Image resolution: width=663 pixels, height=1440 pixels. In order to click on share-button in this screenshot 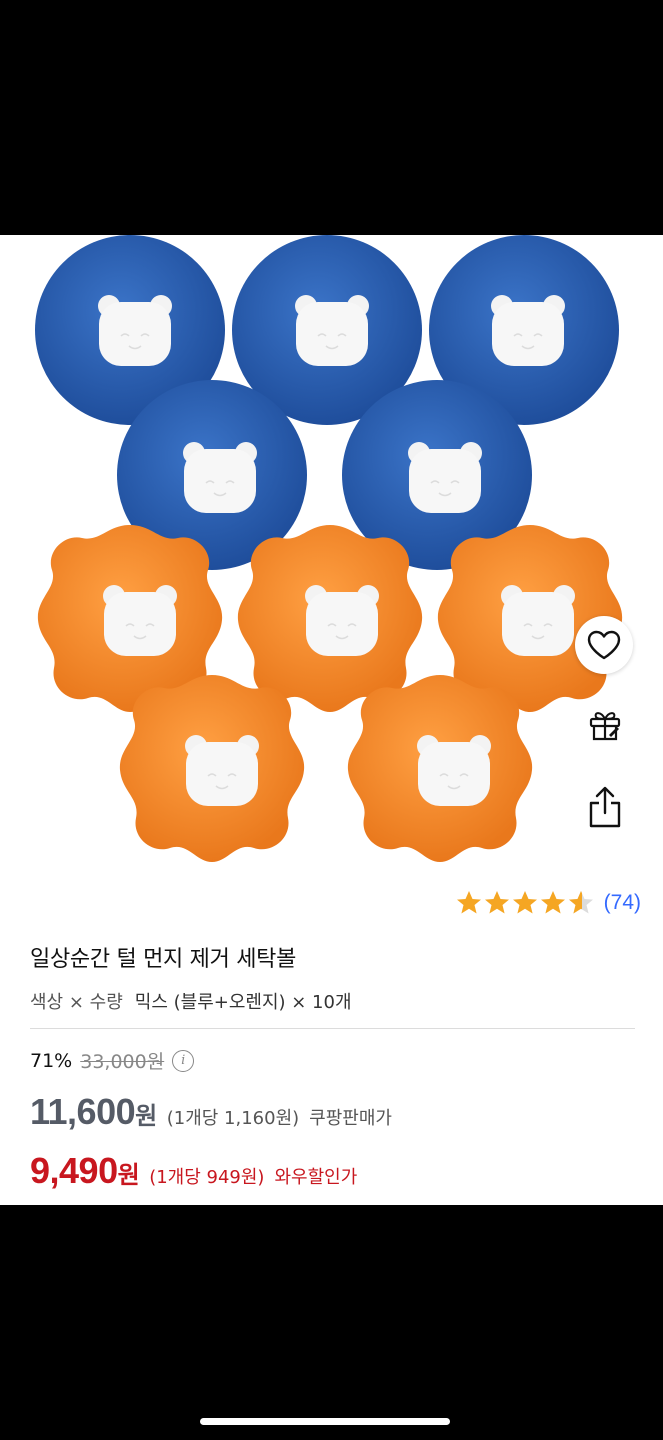, I will do `click(605, 807)`.